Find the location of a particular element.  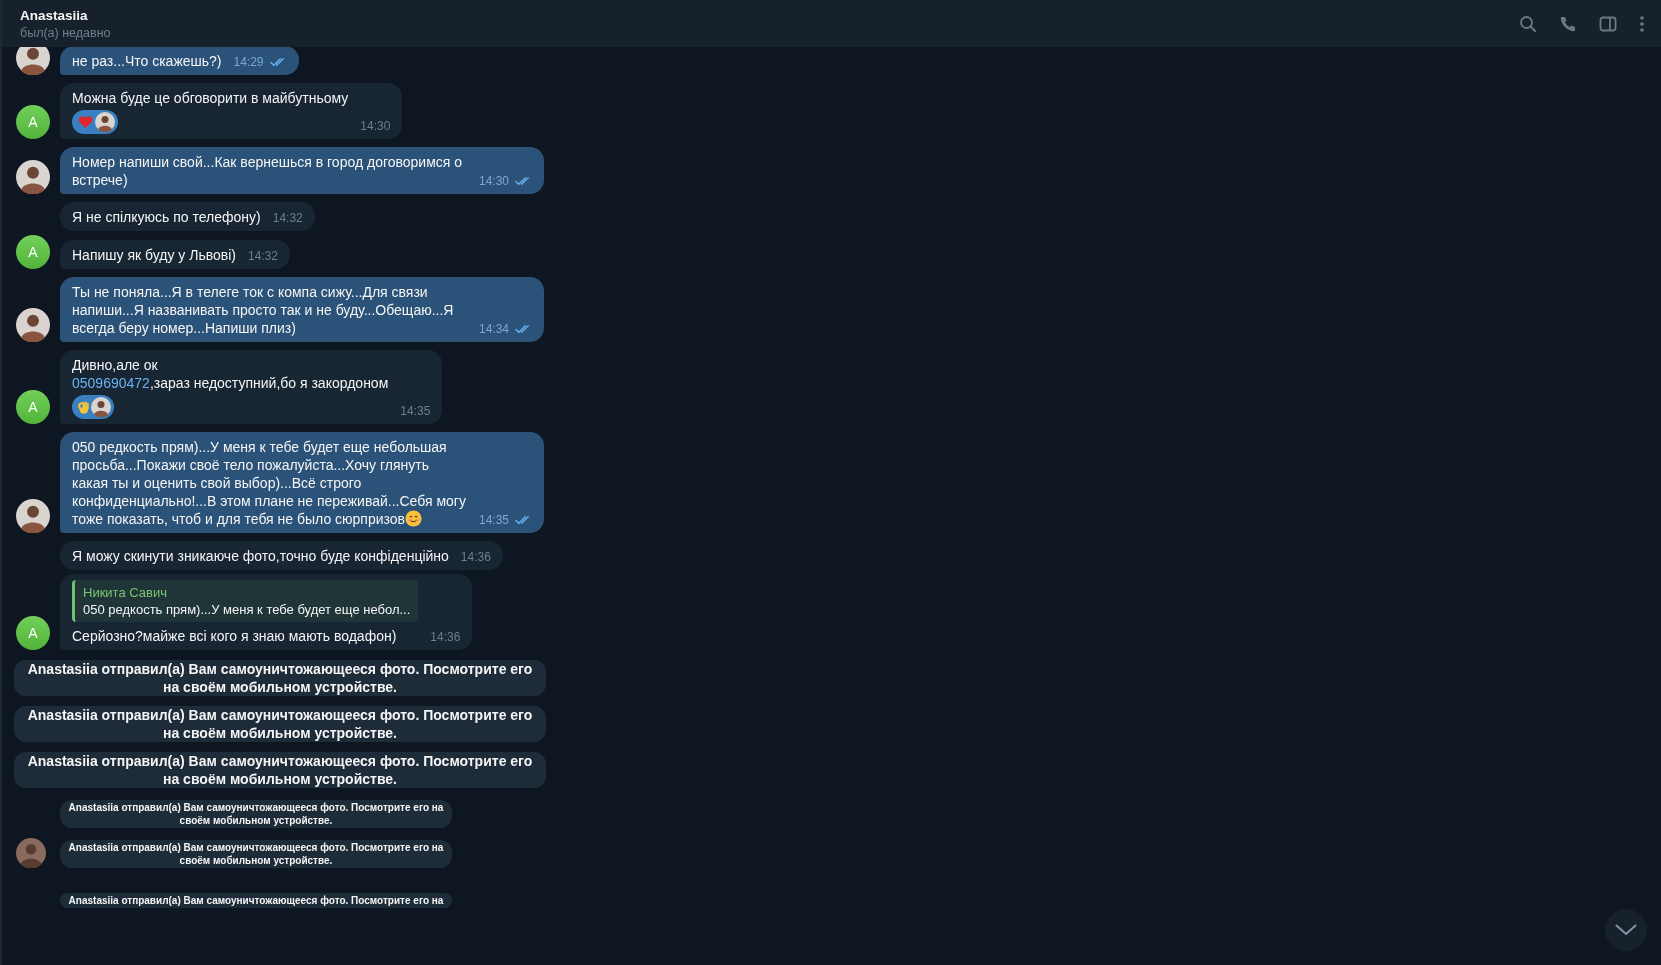

scroll-down-button is located at coordinates (1626, 930).